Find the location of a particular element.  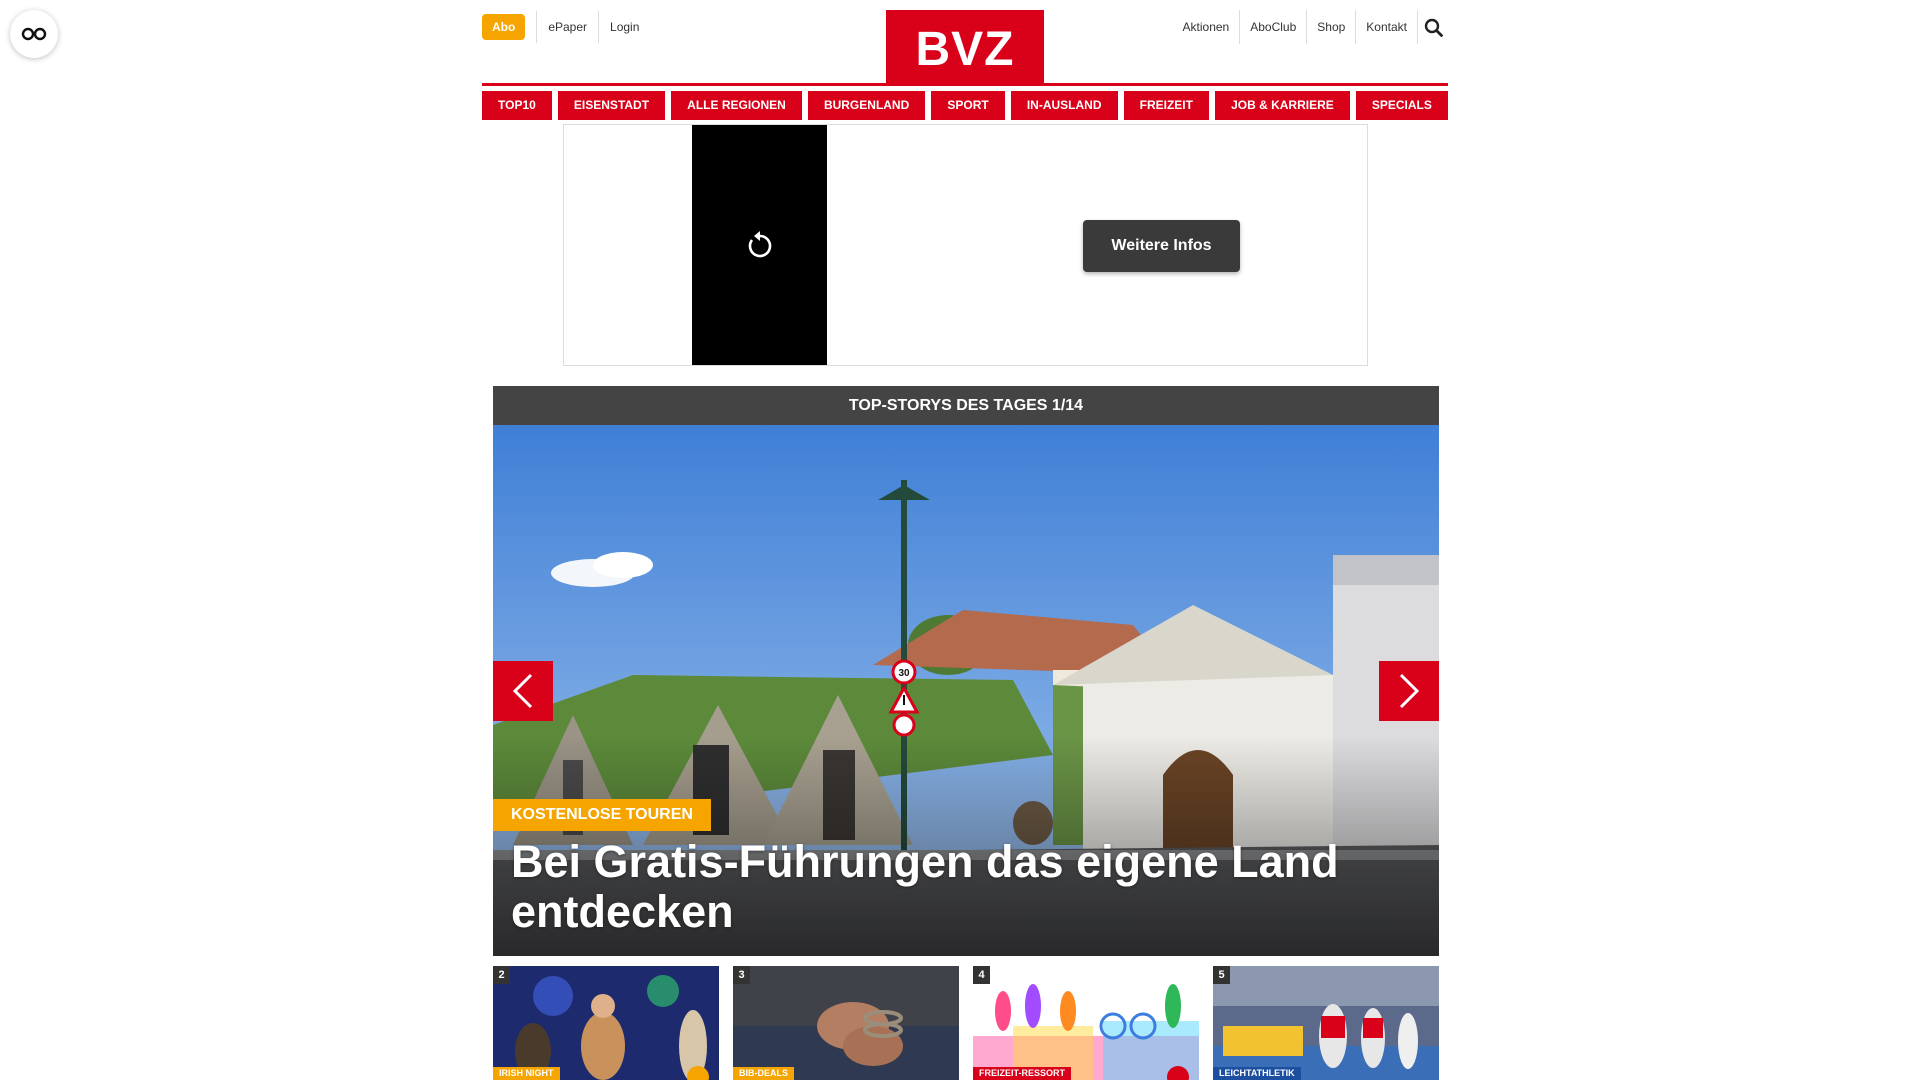

top-left-links: Abo ePaper Login is located at coordinates (566, 27).